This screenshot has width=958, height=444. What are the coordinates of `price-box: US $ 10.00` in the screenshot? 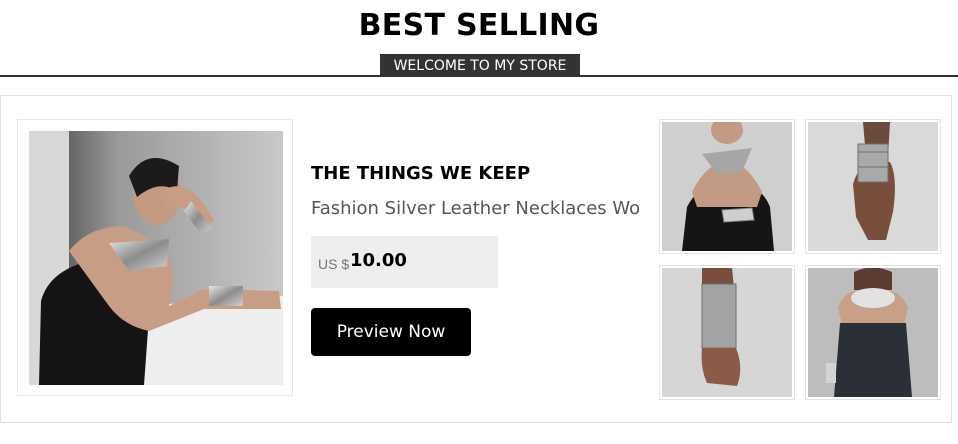 It's located at (404, 262).